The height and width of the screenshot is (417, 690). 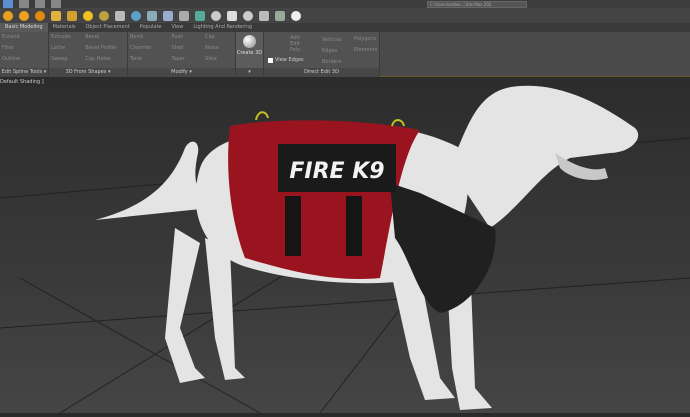 What do you see at coordinates (186, 39) in the screenshot?
I see `push-button: Push` at bounding box center [186, 39].